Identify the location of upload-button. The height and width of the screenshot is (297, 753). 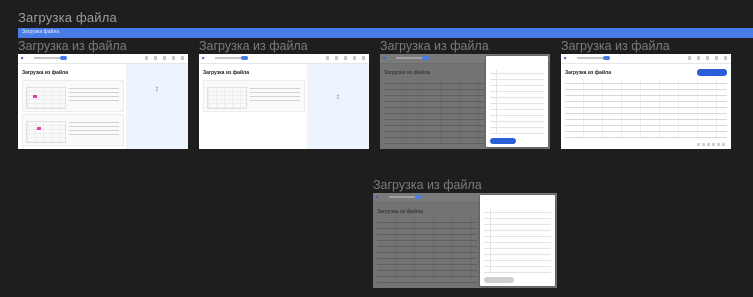
(712, 72).